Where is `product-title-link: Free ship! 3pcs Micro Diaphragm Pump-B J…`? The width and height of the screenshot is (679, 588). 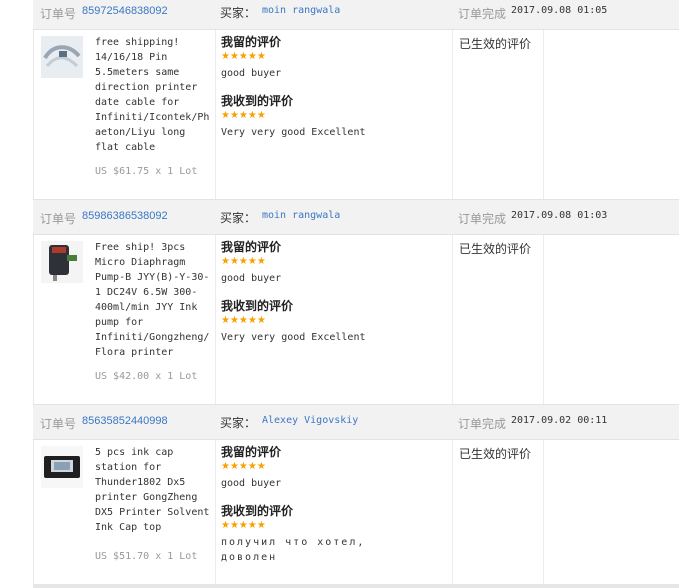 product-title-link: Free ship! 3pcs Micro Diaphragm Pump-B J… is located at coordinates (155, 300).